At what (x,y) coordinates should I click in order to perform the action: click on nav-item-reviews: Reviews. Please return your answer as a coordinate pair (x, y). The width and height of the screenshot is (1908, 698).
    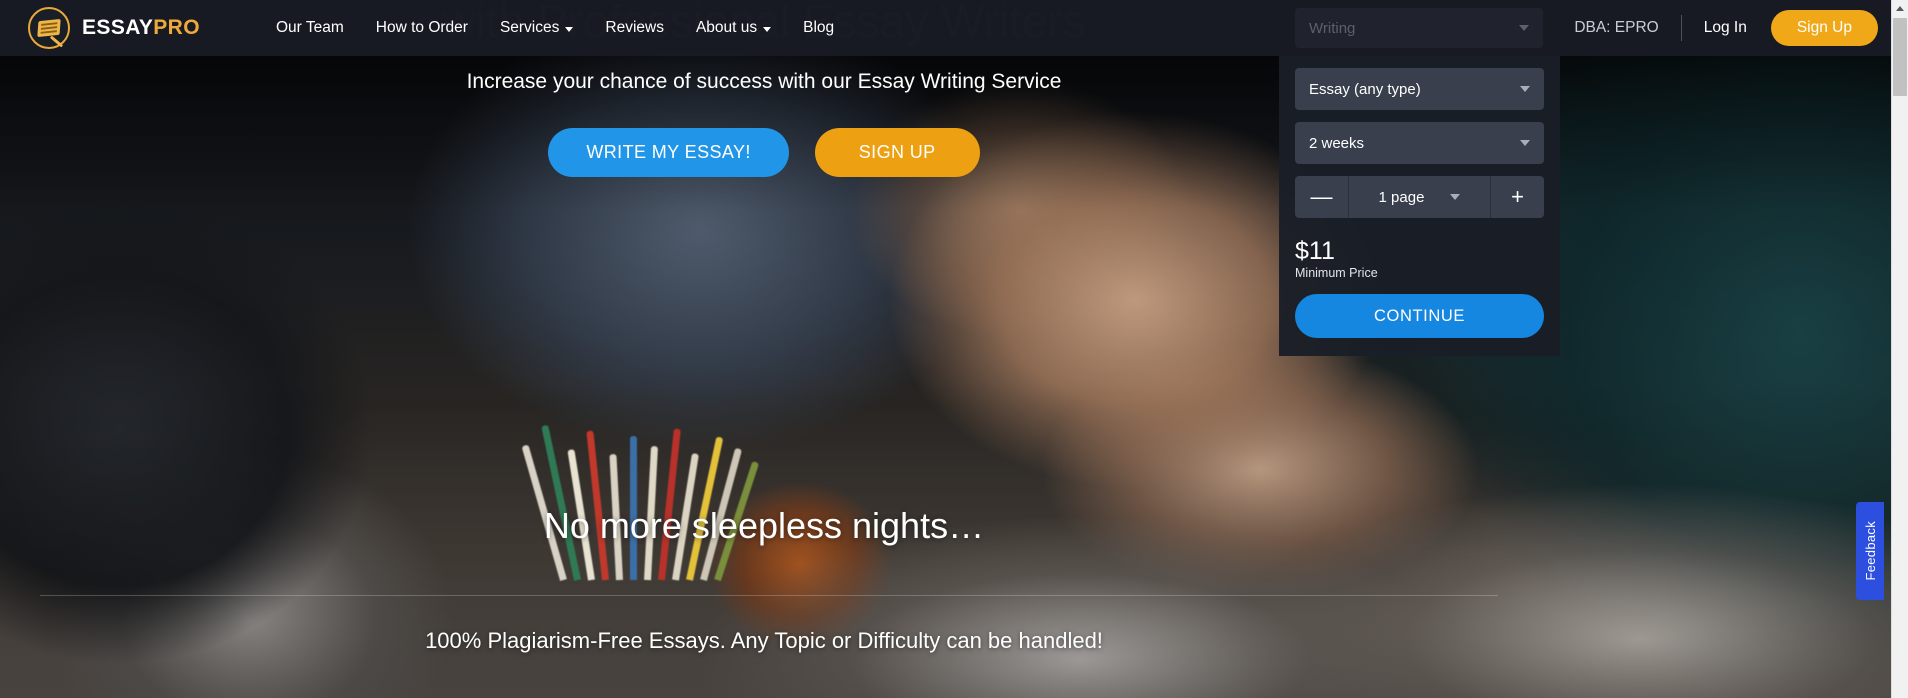
    Looking at the image, I should click on (634, 28).